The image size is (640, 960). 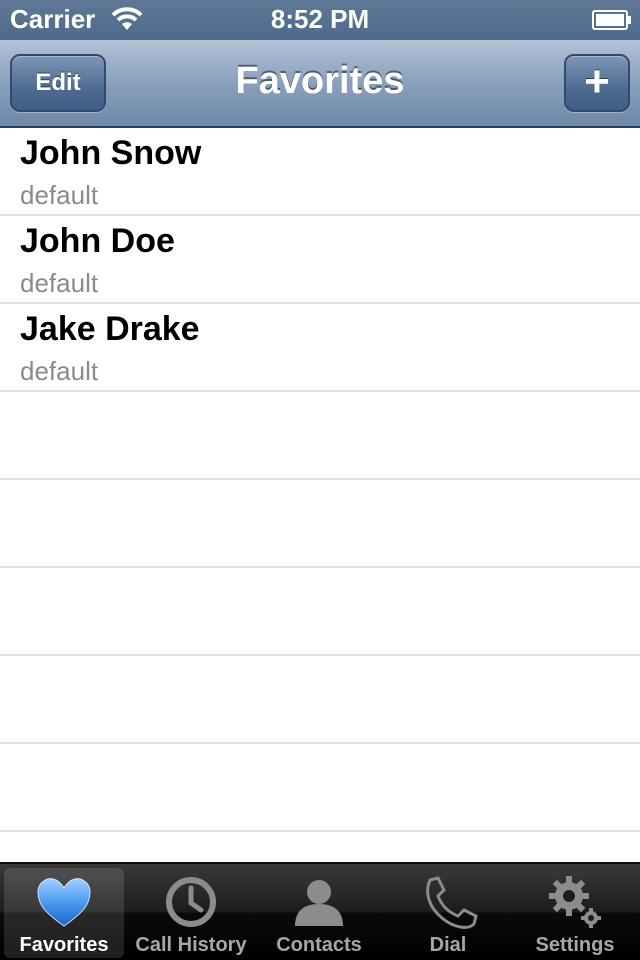 I want to click on tab-settings: Settings, so click(x=575, y=913).